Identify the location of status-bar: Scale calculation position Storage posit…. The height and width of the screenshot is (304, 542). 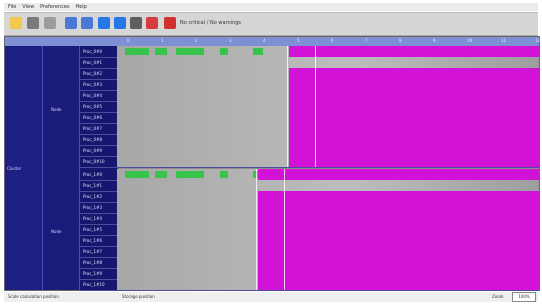
(271, 297).